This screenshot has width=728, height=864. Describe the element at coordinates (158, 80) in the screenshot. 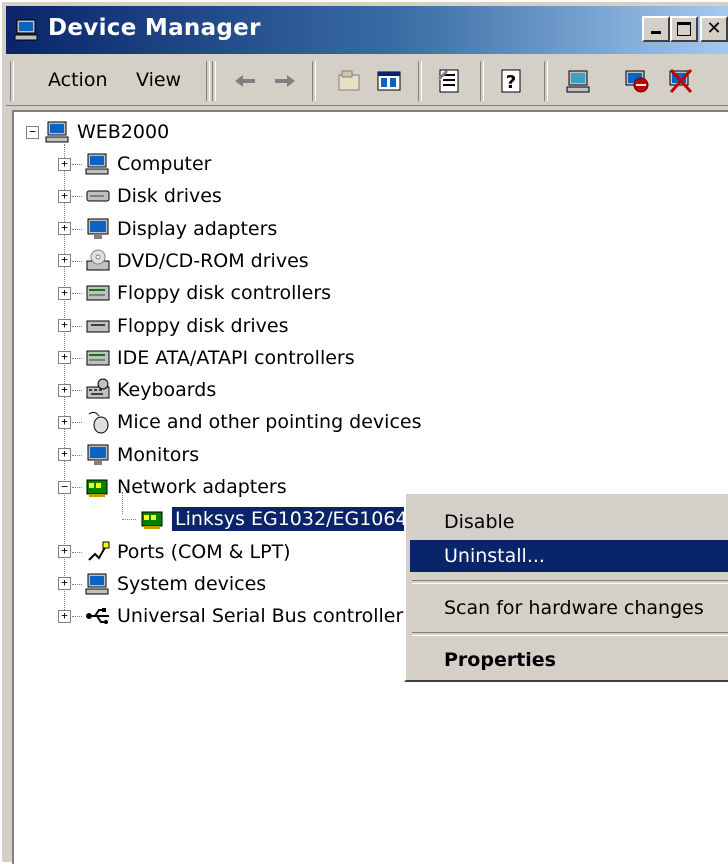

I see `menu-view: View` at that location.